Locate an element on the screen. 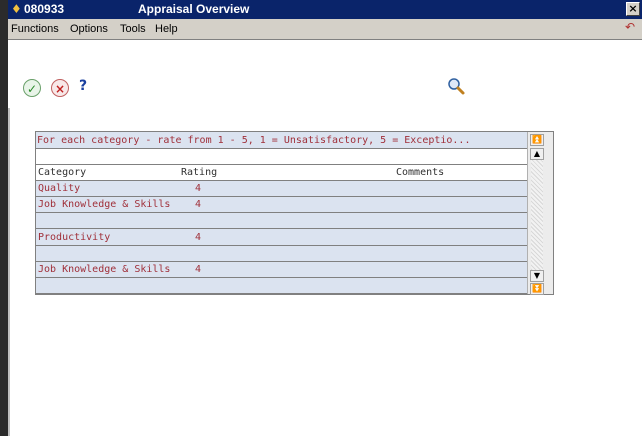  checkmark-icon: ✓ is located at coordinates (32, 89).